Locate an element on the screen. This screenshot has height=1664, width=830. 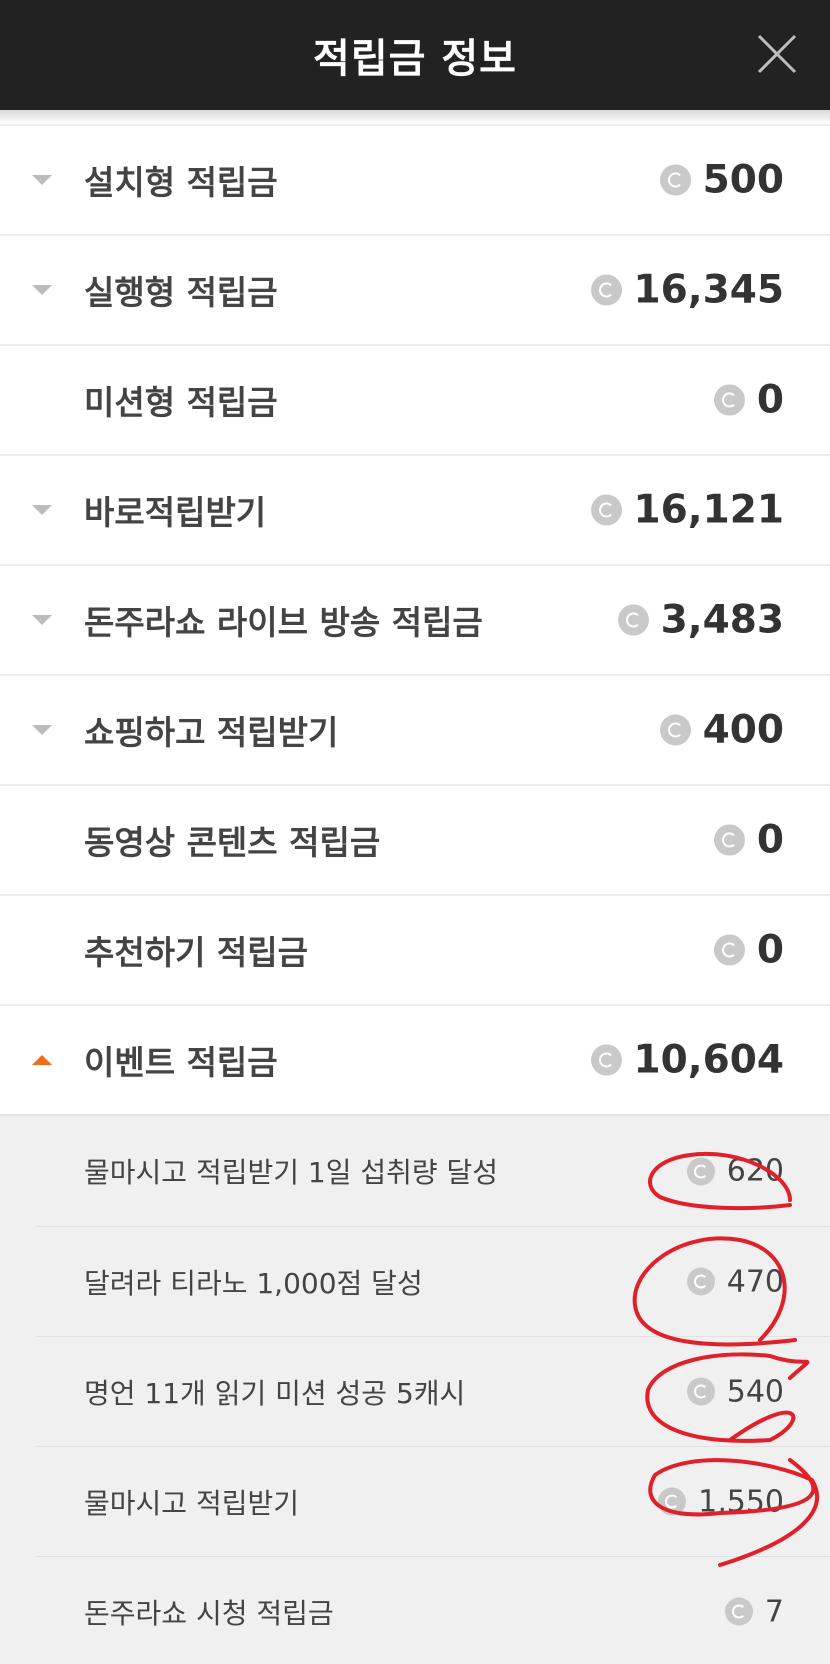
points-row: 돈주라쇼 라이브 방송 적립금 3,483 is located at coordinates (415, 619).